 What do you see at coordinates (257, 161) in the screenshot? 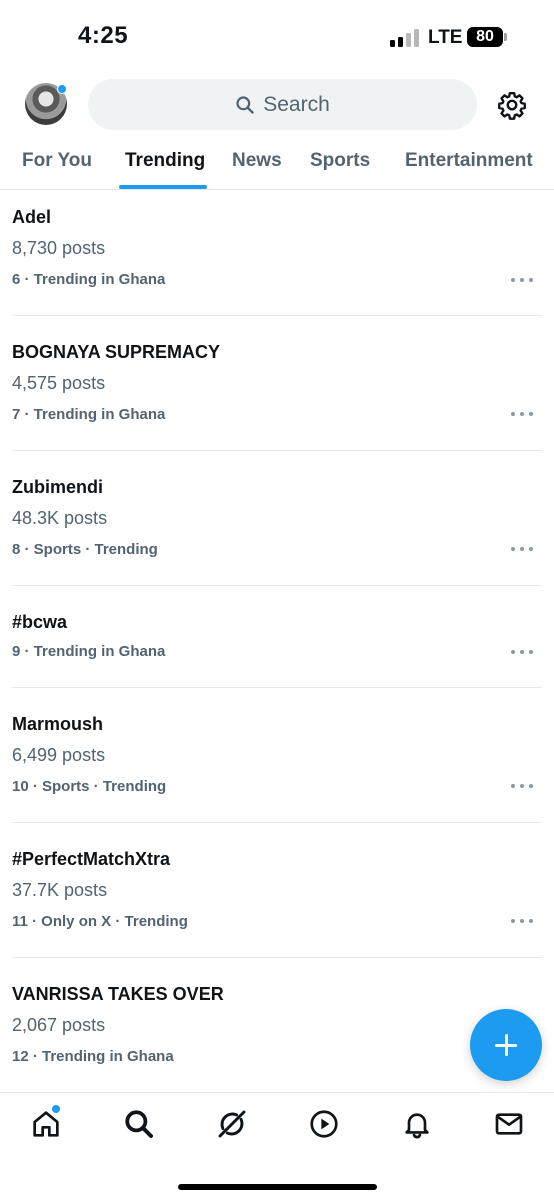
I see `tab-news: News` at bounding box center [257, 161].